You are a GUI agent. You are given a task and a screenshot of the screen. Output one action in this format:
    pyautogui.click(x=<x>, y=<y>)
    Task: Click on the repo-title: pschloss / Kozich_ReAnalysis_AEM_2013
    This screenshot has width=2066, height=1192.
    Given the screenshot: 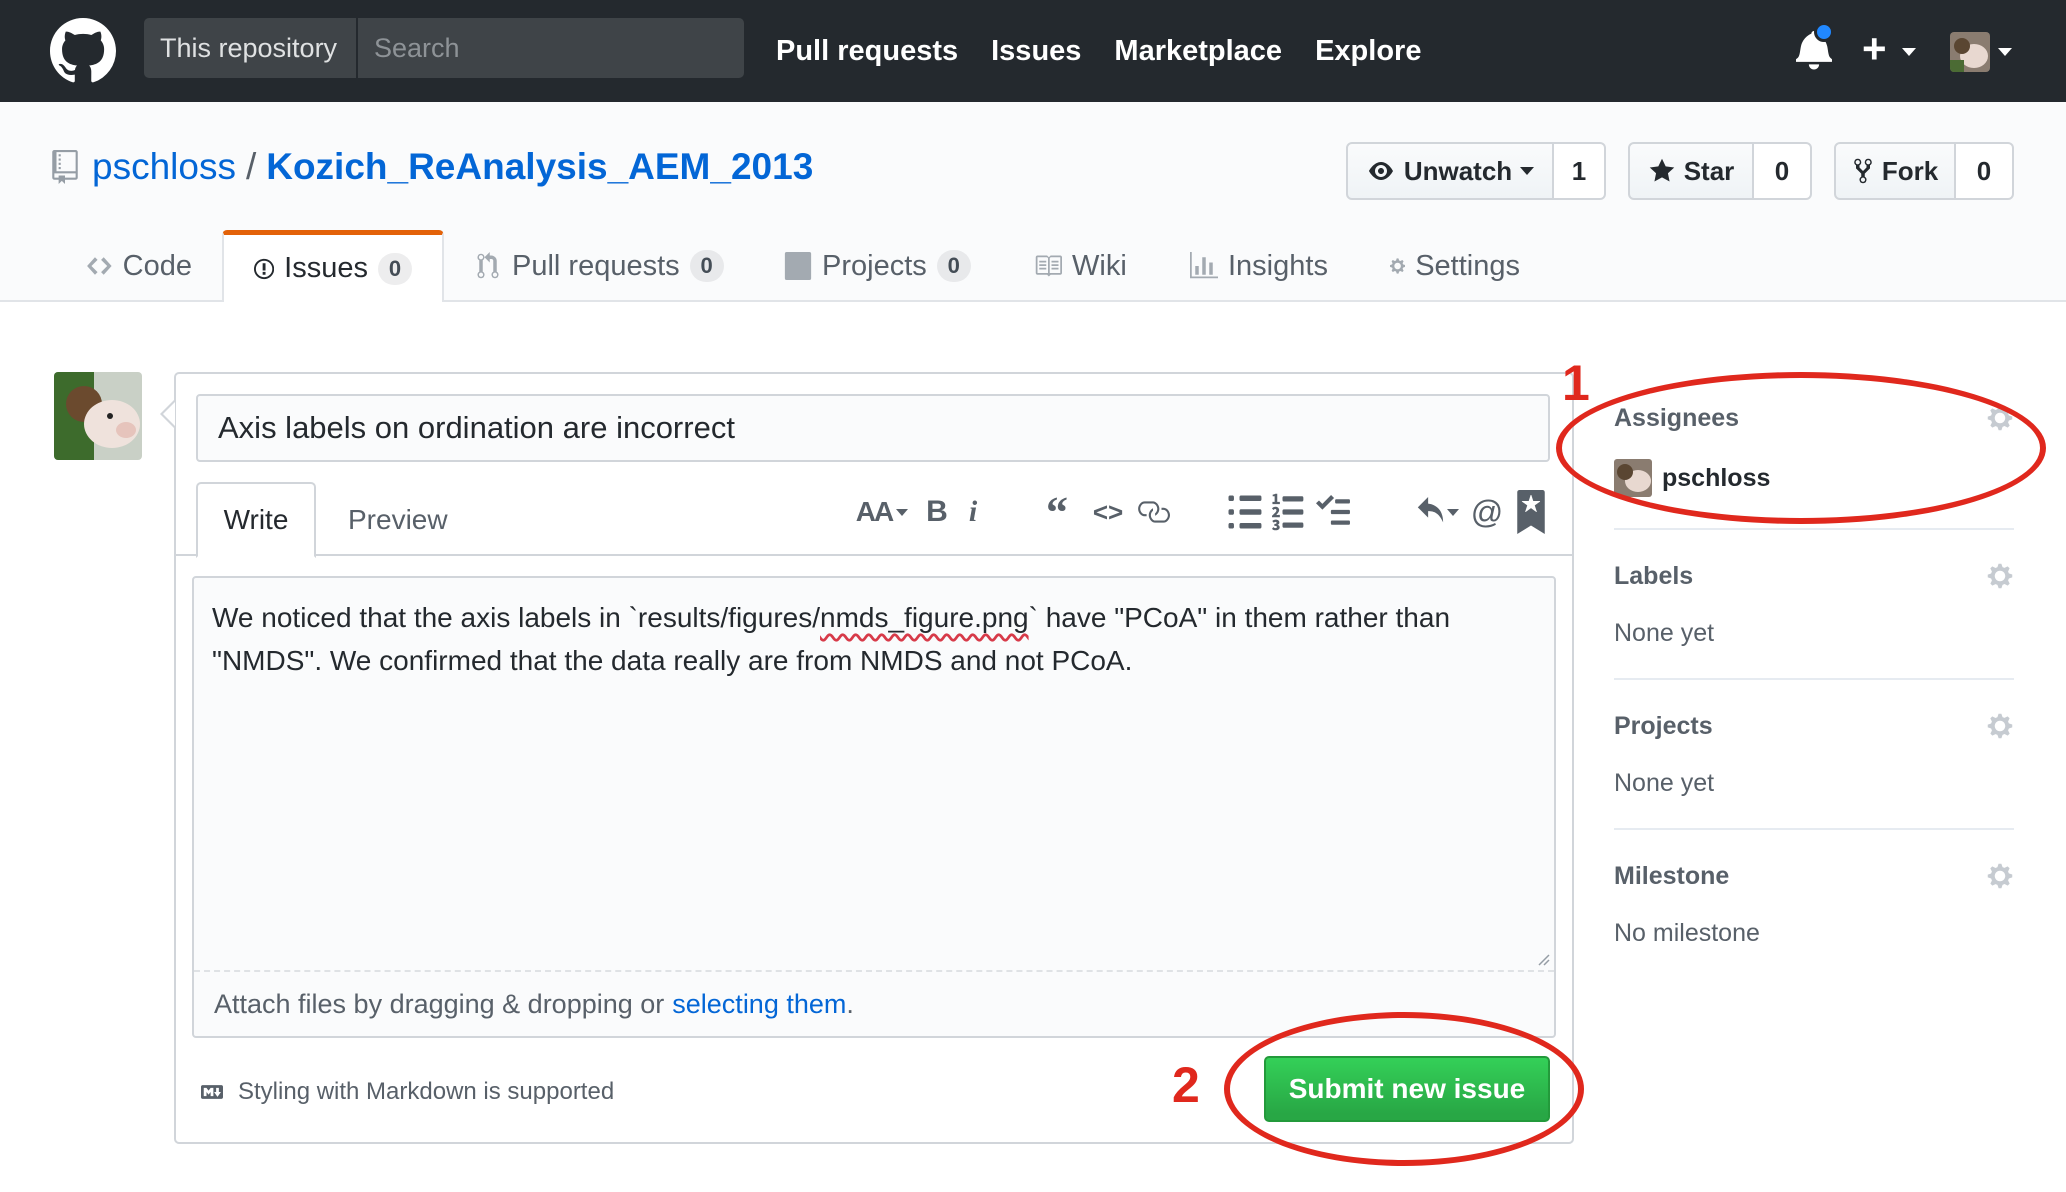 What is the action you would take?
    pyautogui.click(x=432, y=167)
    